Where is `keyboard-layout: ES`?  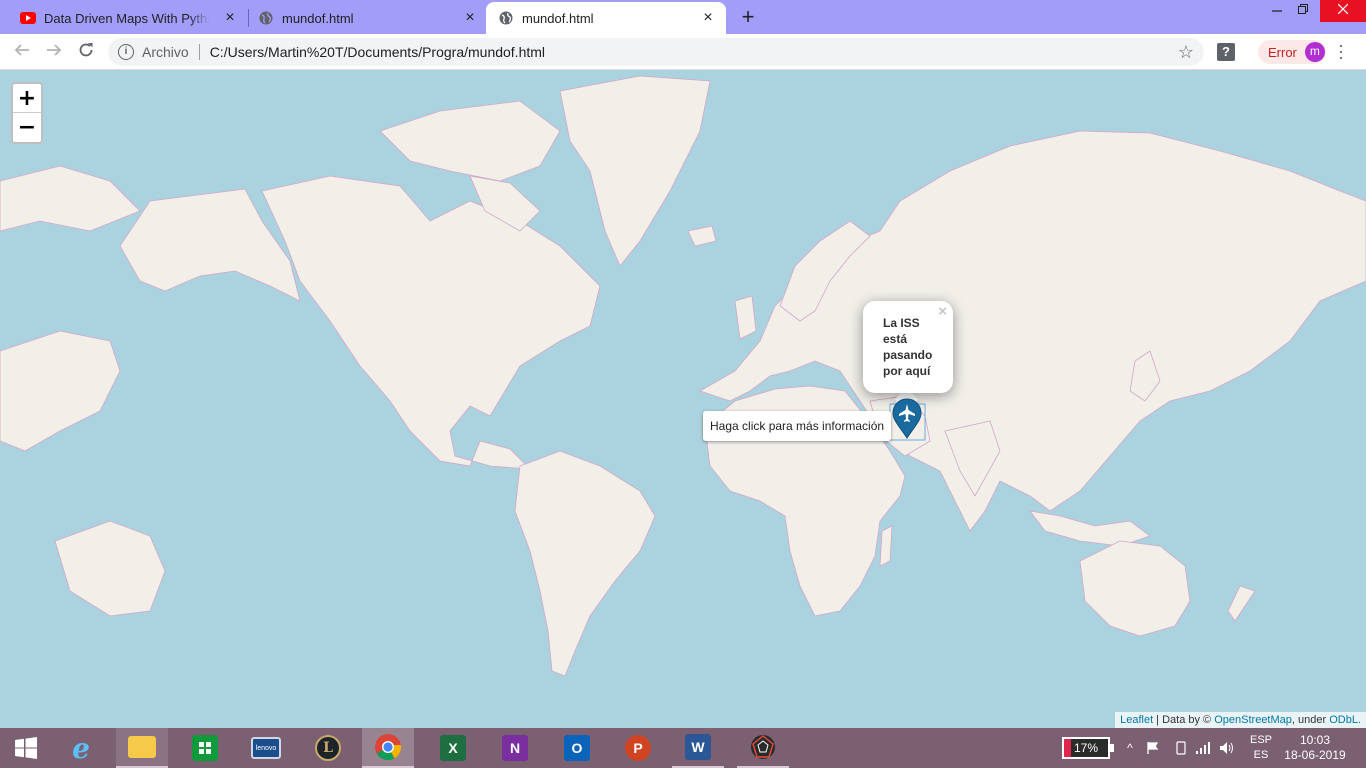
keyboard-layout: ES is located at coordinates (1261, 755).